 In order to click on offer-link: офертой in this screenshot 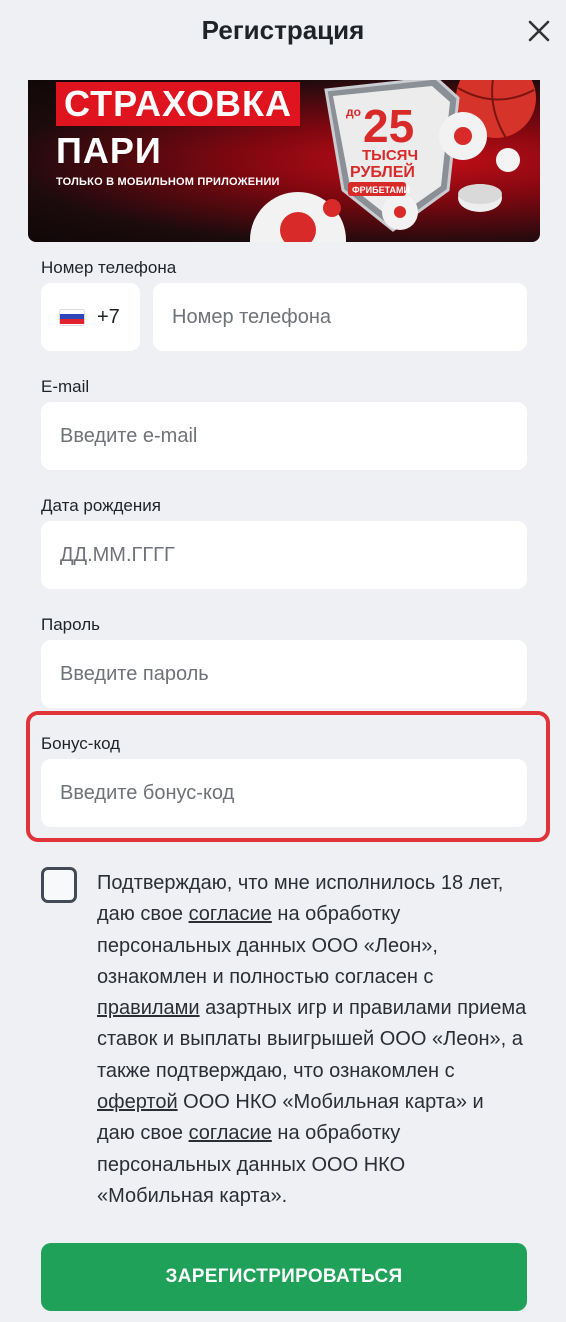, I will do `click(137, 1102)`.